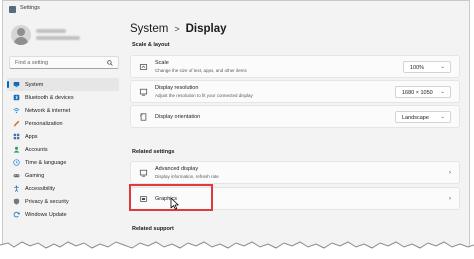  Describe the element at coordinates (178, 117) in the screenshot. I see `orientation-title: Display orientation` at that location.